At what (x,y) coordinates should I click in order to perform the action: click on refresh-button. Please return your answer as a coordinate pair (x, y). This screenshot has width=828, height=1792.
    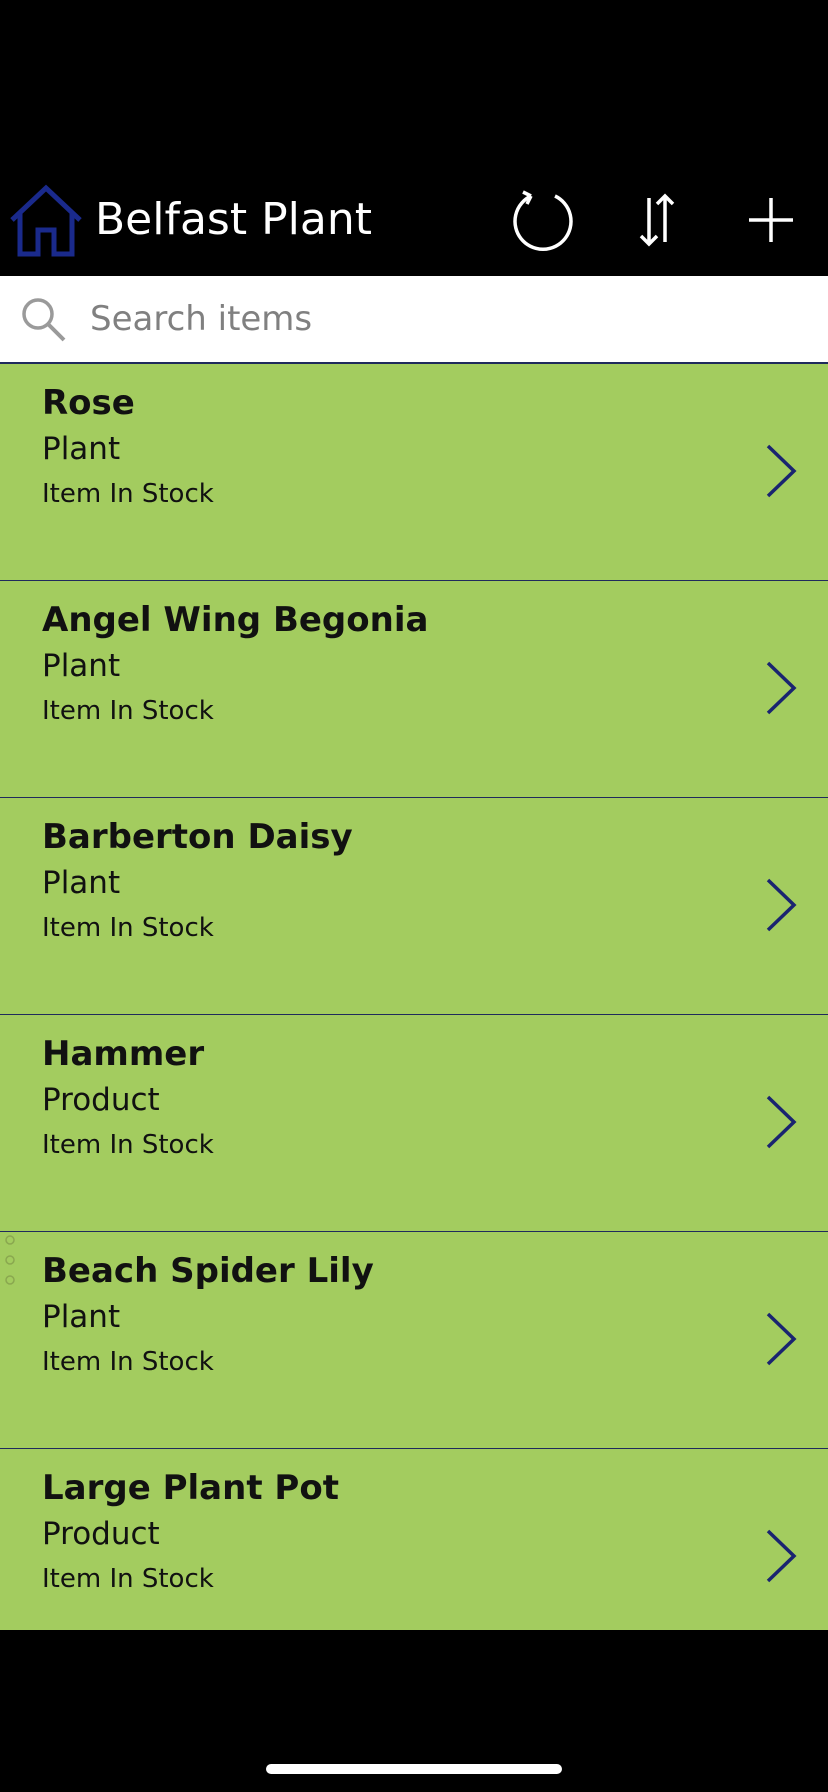
    Looking at the image, I should click on (543, 220).